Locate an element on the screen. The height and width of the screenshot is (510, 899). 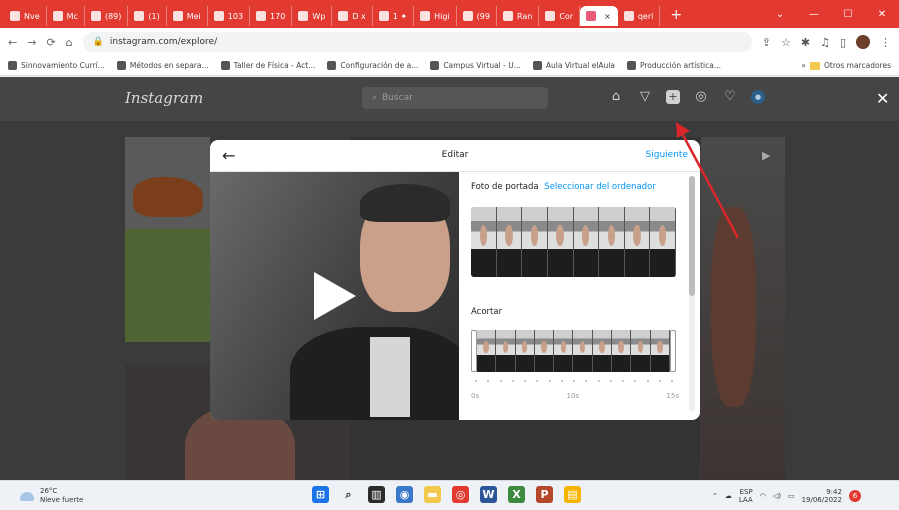
windows-start-icon: ⊞ is located at coordinates (320, 494).